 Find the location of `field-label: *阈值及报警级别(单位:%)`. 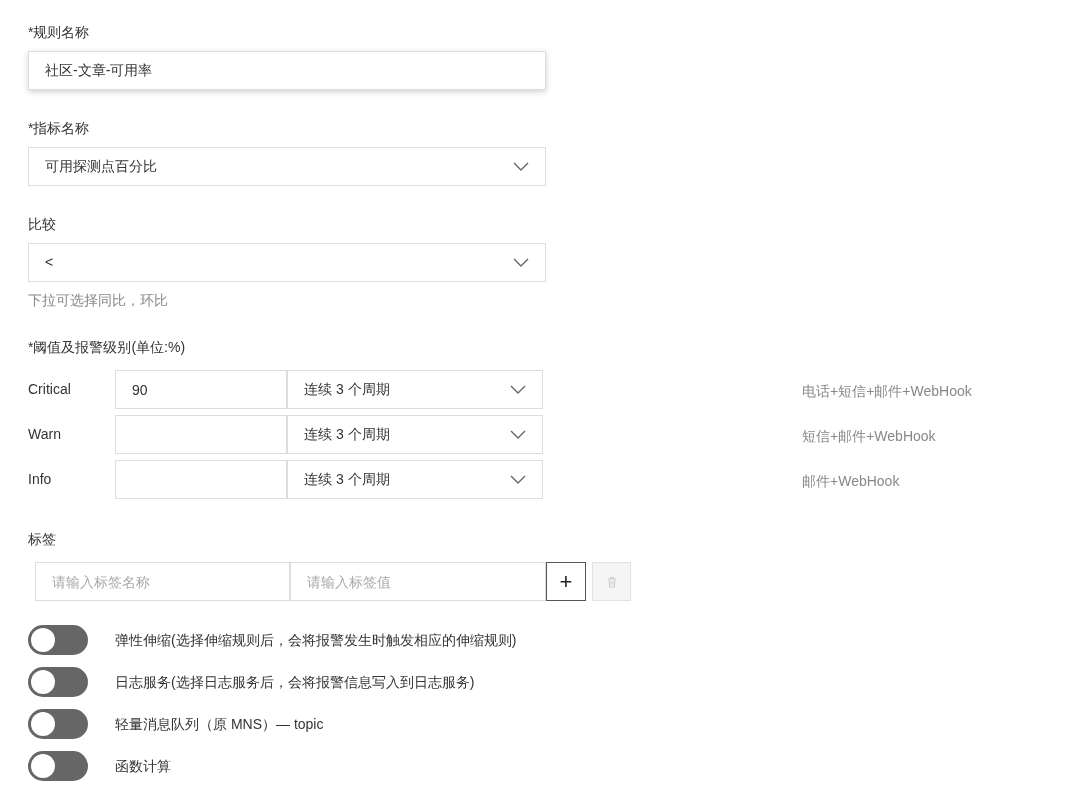

field-label: *阈值及报警级别(单位:%) is located at coordinates (107, 347).